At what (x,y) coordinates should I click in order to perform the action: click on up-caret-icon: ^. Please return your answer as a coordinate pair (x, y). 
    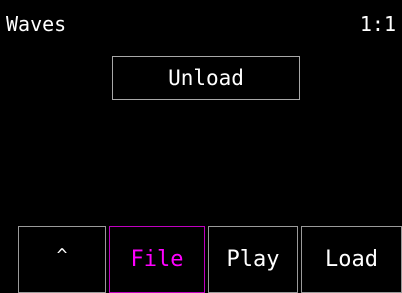
    Looking at the image, I should click on (62, 255).